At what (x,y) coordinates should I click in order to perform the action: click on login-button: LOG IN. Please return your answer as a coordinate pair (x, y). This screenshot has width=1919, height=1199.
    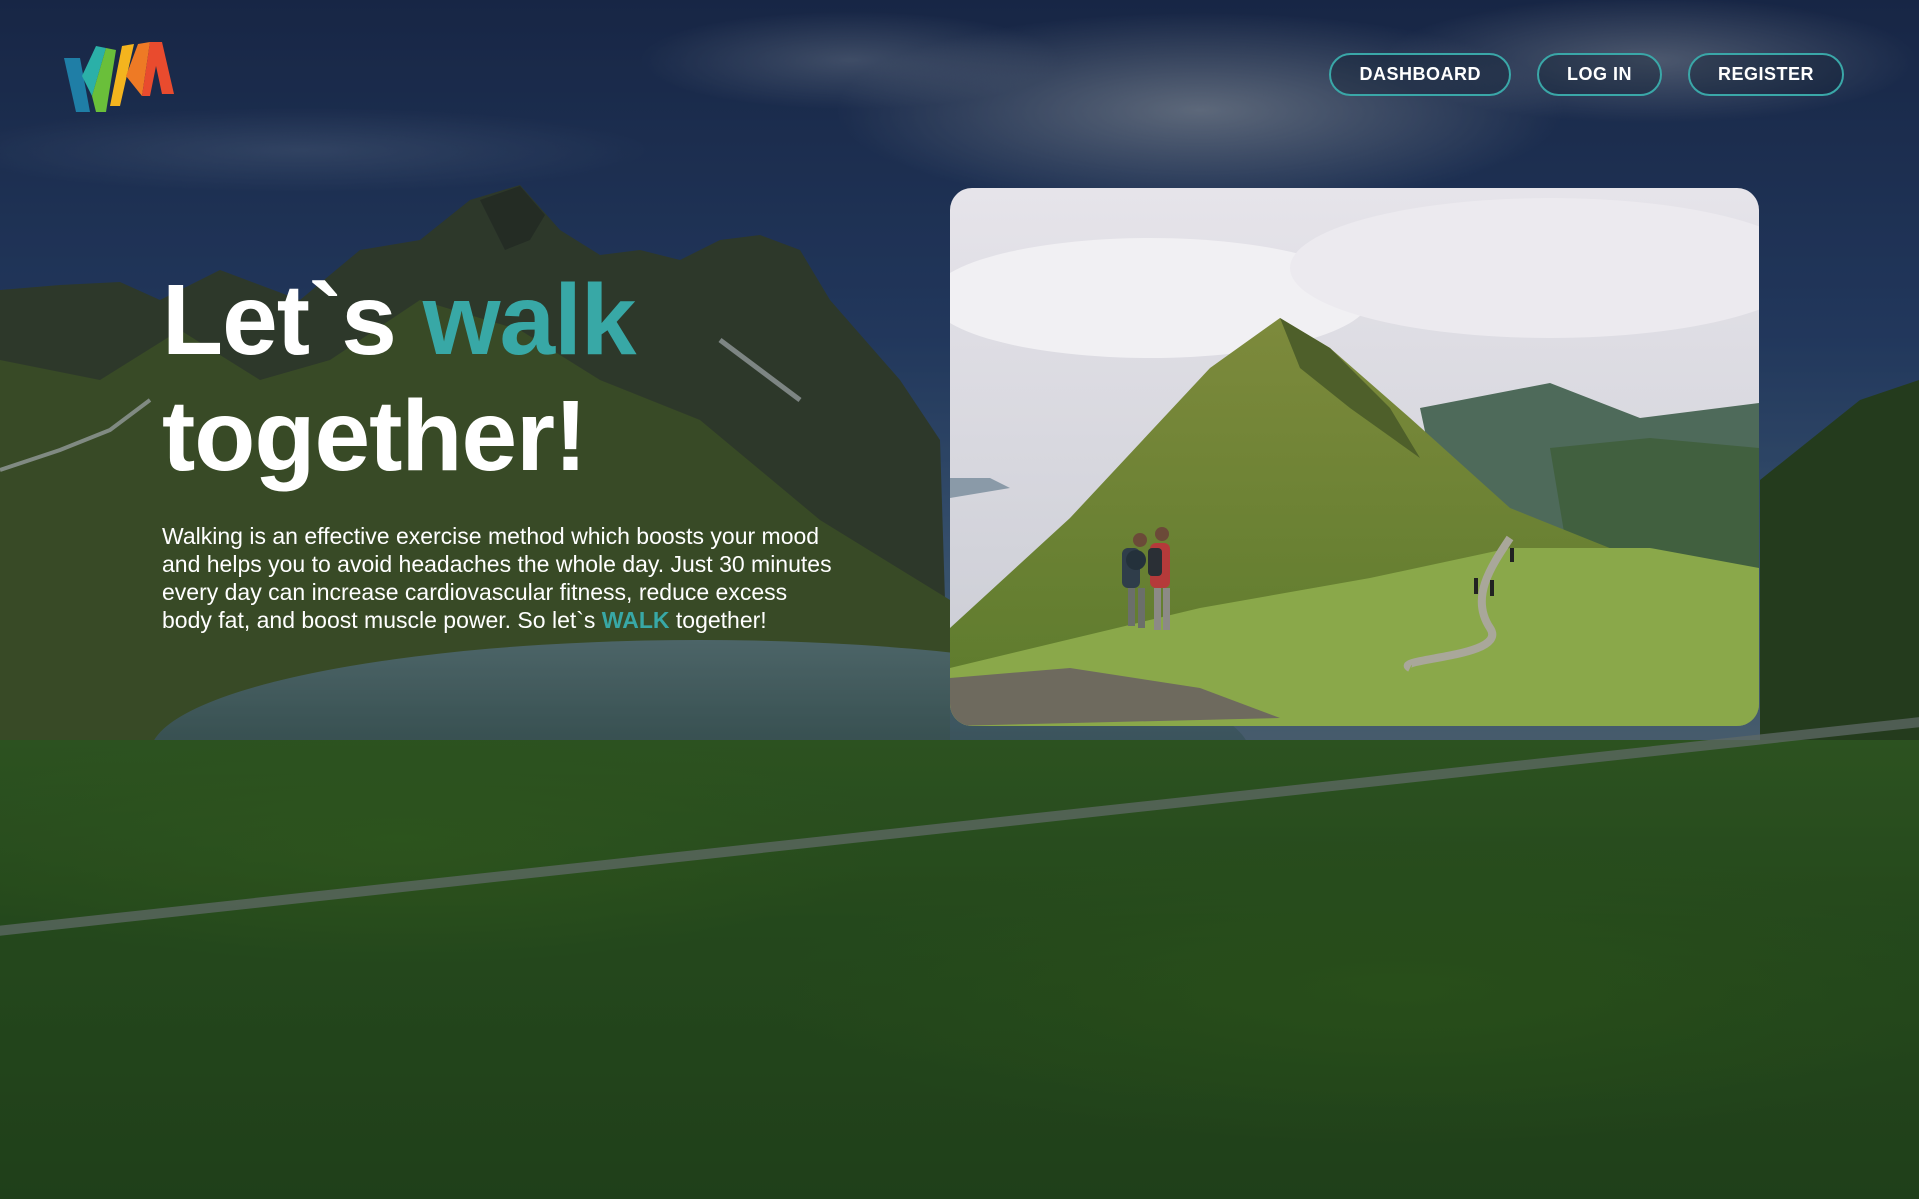
    Looking at the image, I should click on (1599, 74).